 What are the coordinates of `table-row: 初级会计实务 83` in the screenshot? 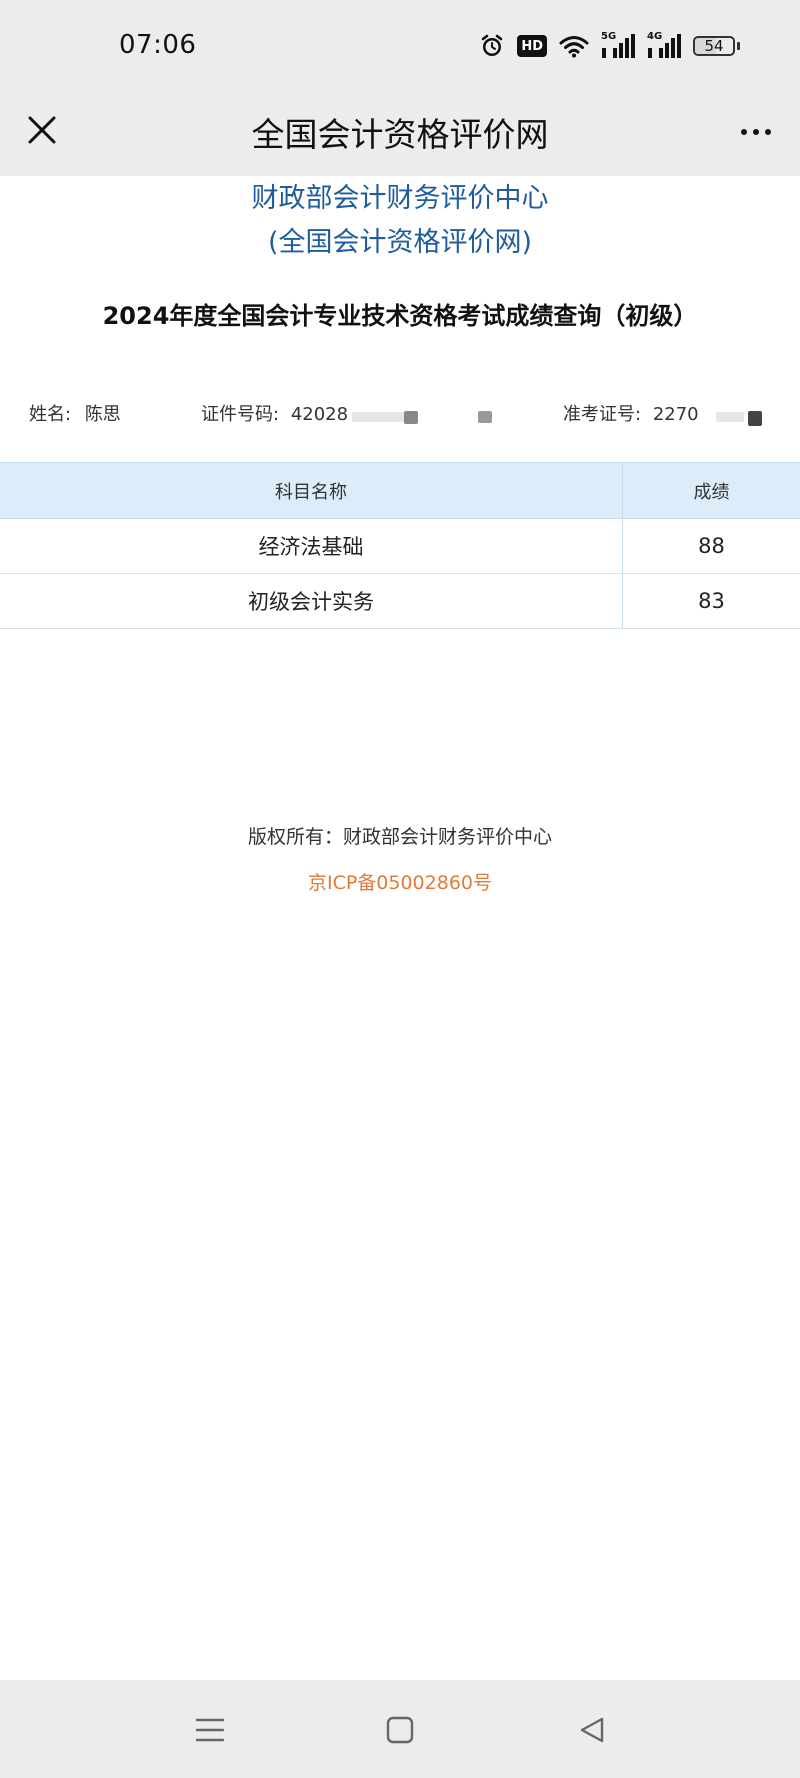 It's located at (400, 601).